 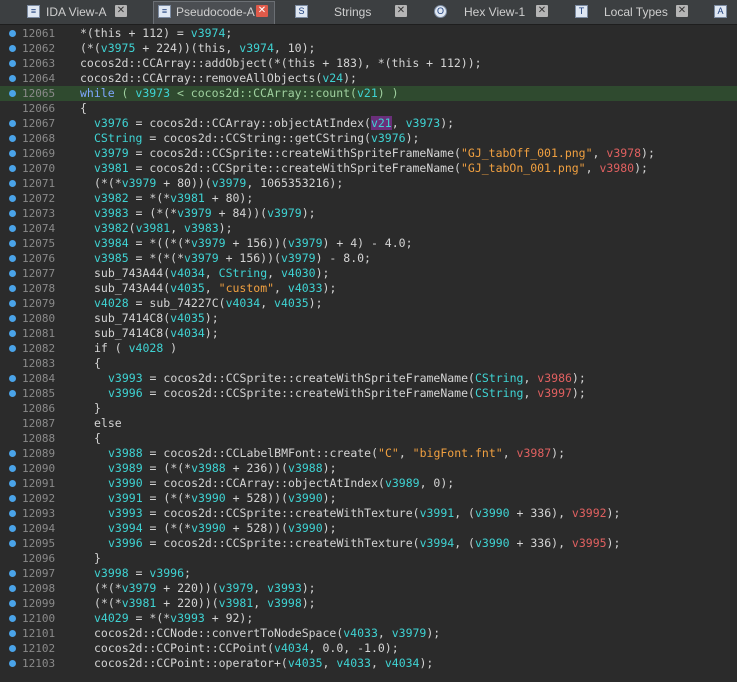 I want to click on code-line: 12087 else, so click(x=368, y=423).